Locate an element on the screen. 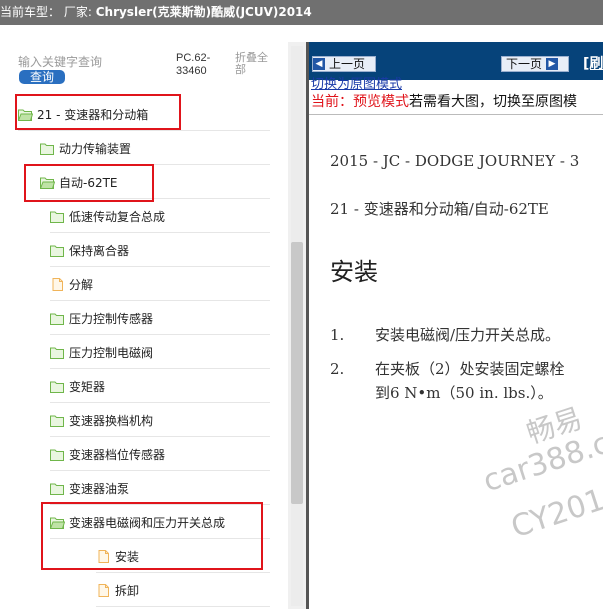 This screenshot has width=603, height=609. content-separator is located at coordinates (456, 114).